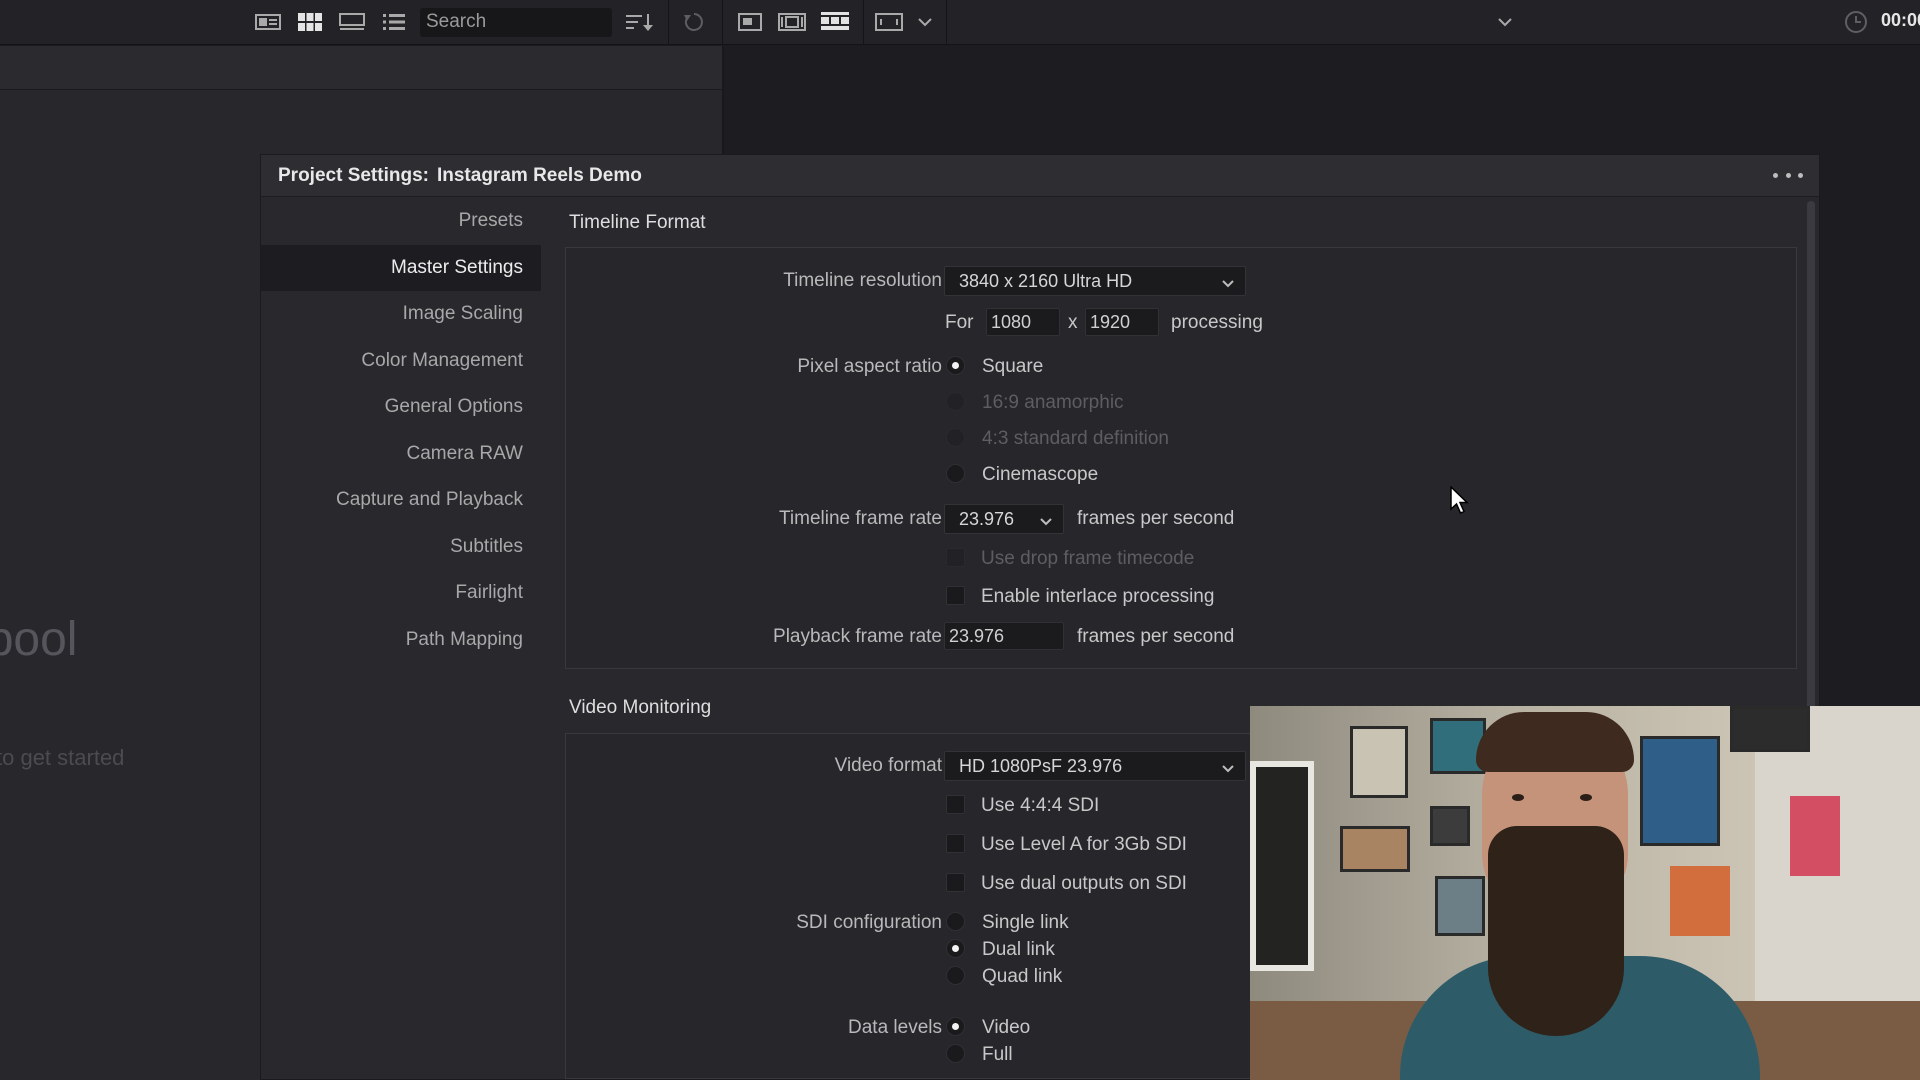 Image resolution: width=1920 pixels, height=1080 pixels. I want to click on video-monitoring-title: Video Monitoring, so click(640, 707).